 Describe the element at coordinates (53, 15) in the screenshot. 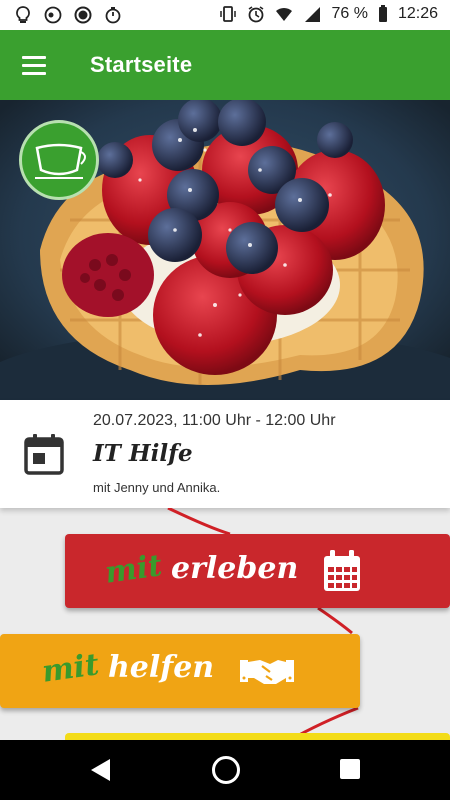

I see `record-icon` at that location.